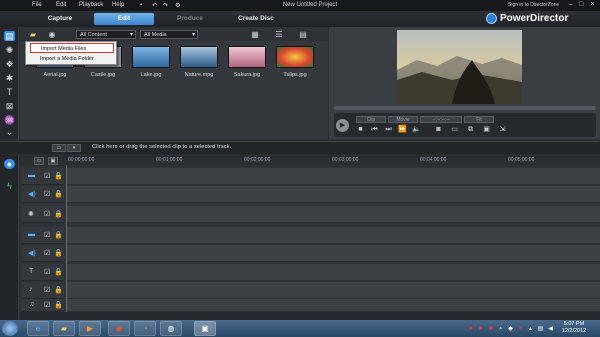 The height and width of the screenshot is (337, 600). What do you see at coordinates (74, 148) in the screenshot?
I see `storyboard-view-icon: ▾` at bounding box center [74, 148].